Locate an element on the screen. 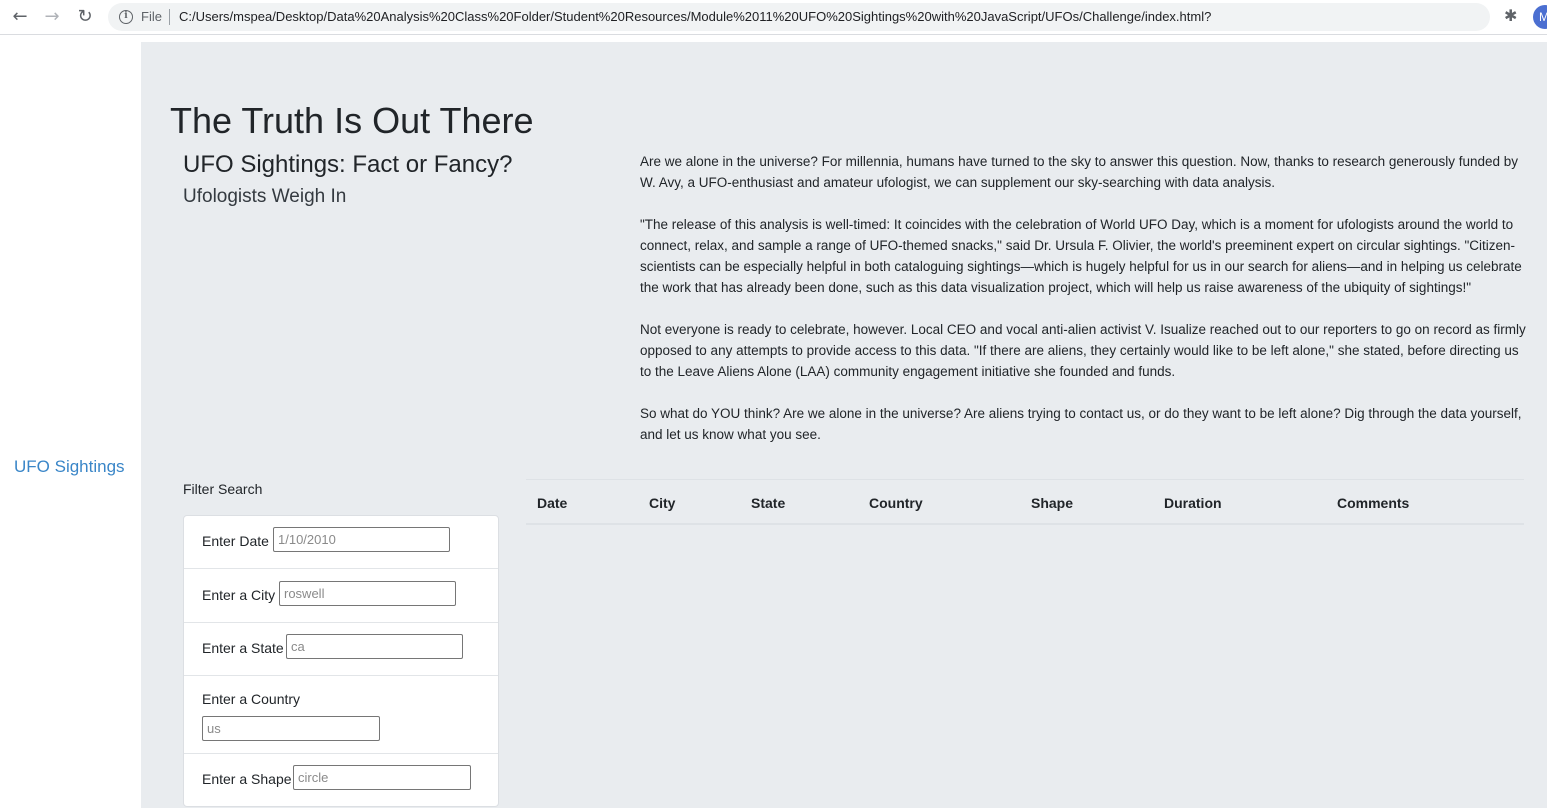 This screenshot has width=1547, height=808. country-label: Enter a Country is located at coordinates (251, 699).